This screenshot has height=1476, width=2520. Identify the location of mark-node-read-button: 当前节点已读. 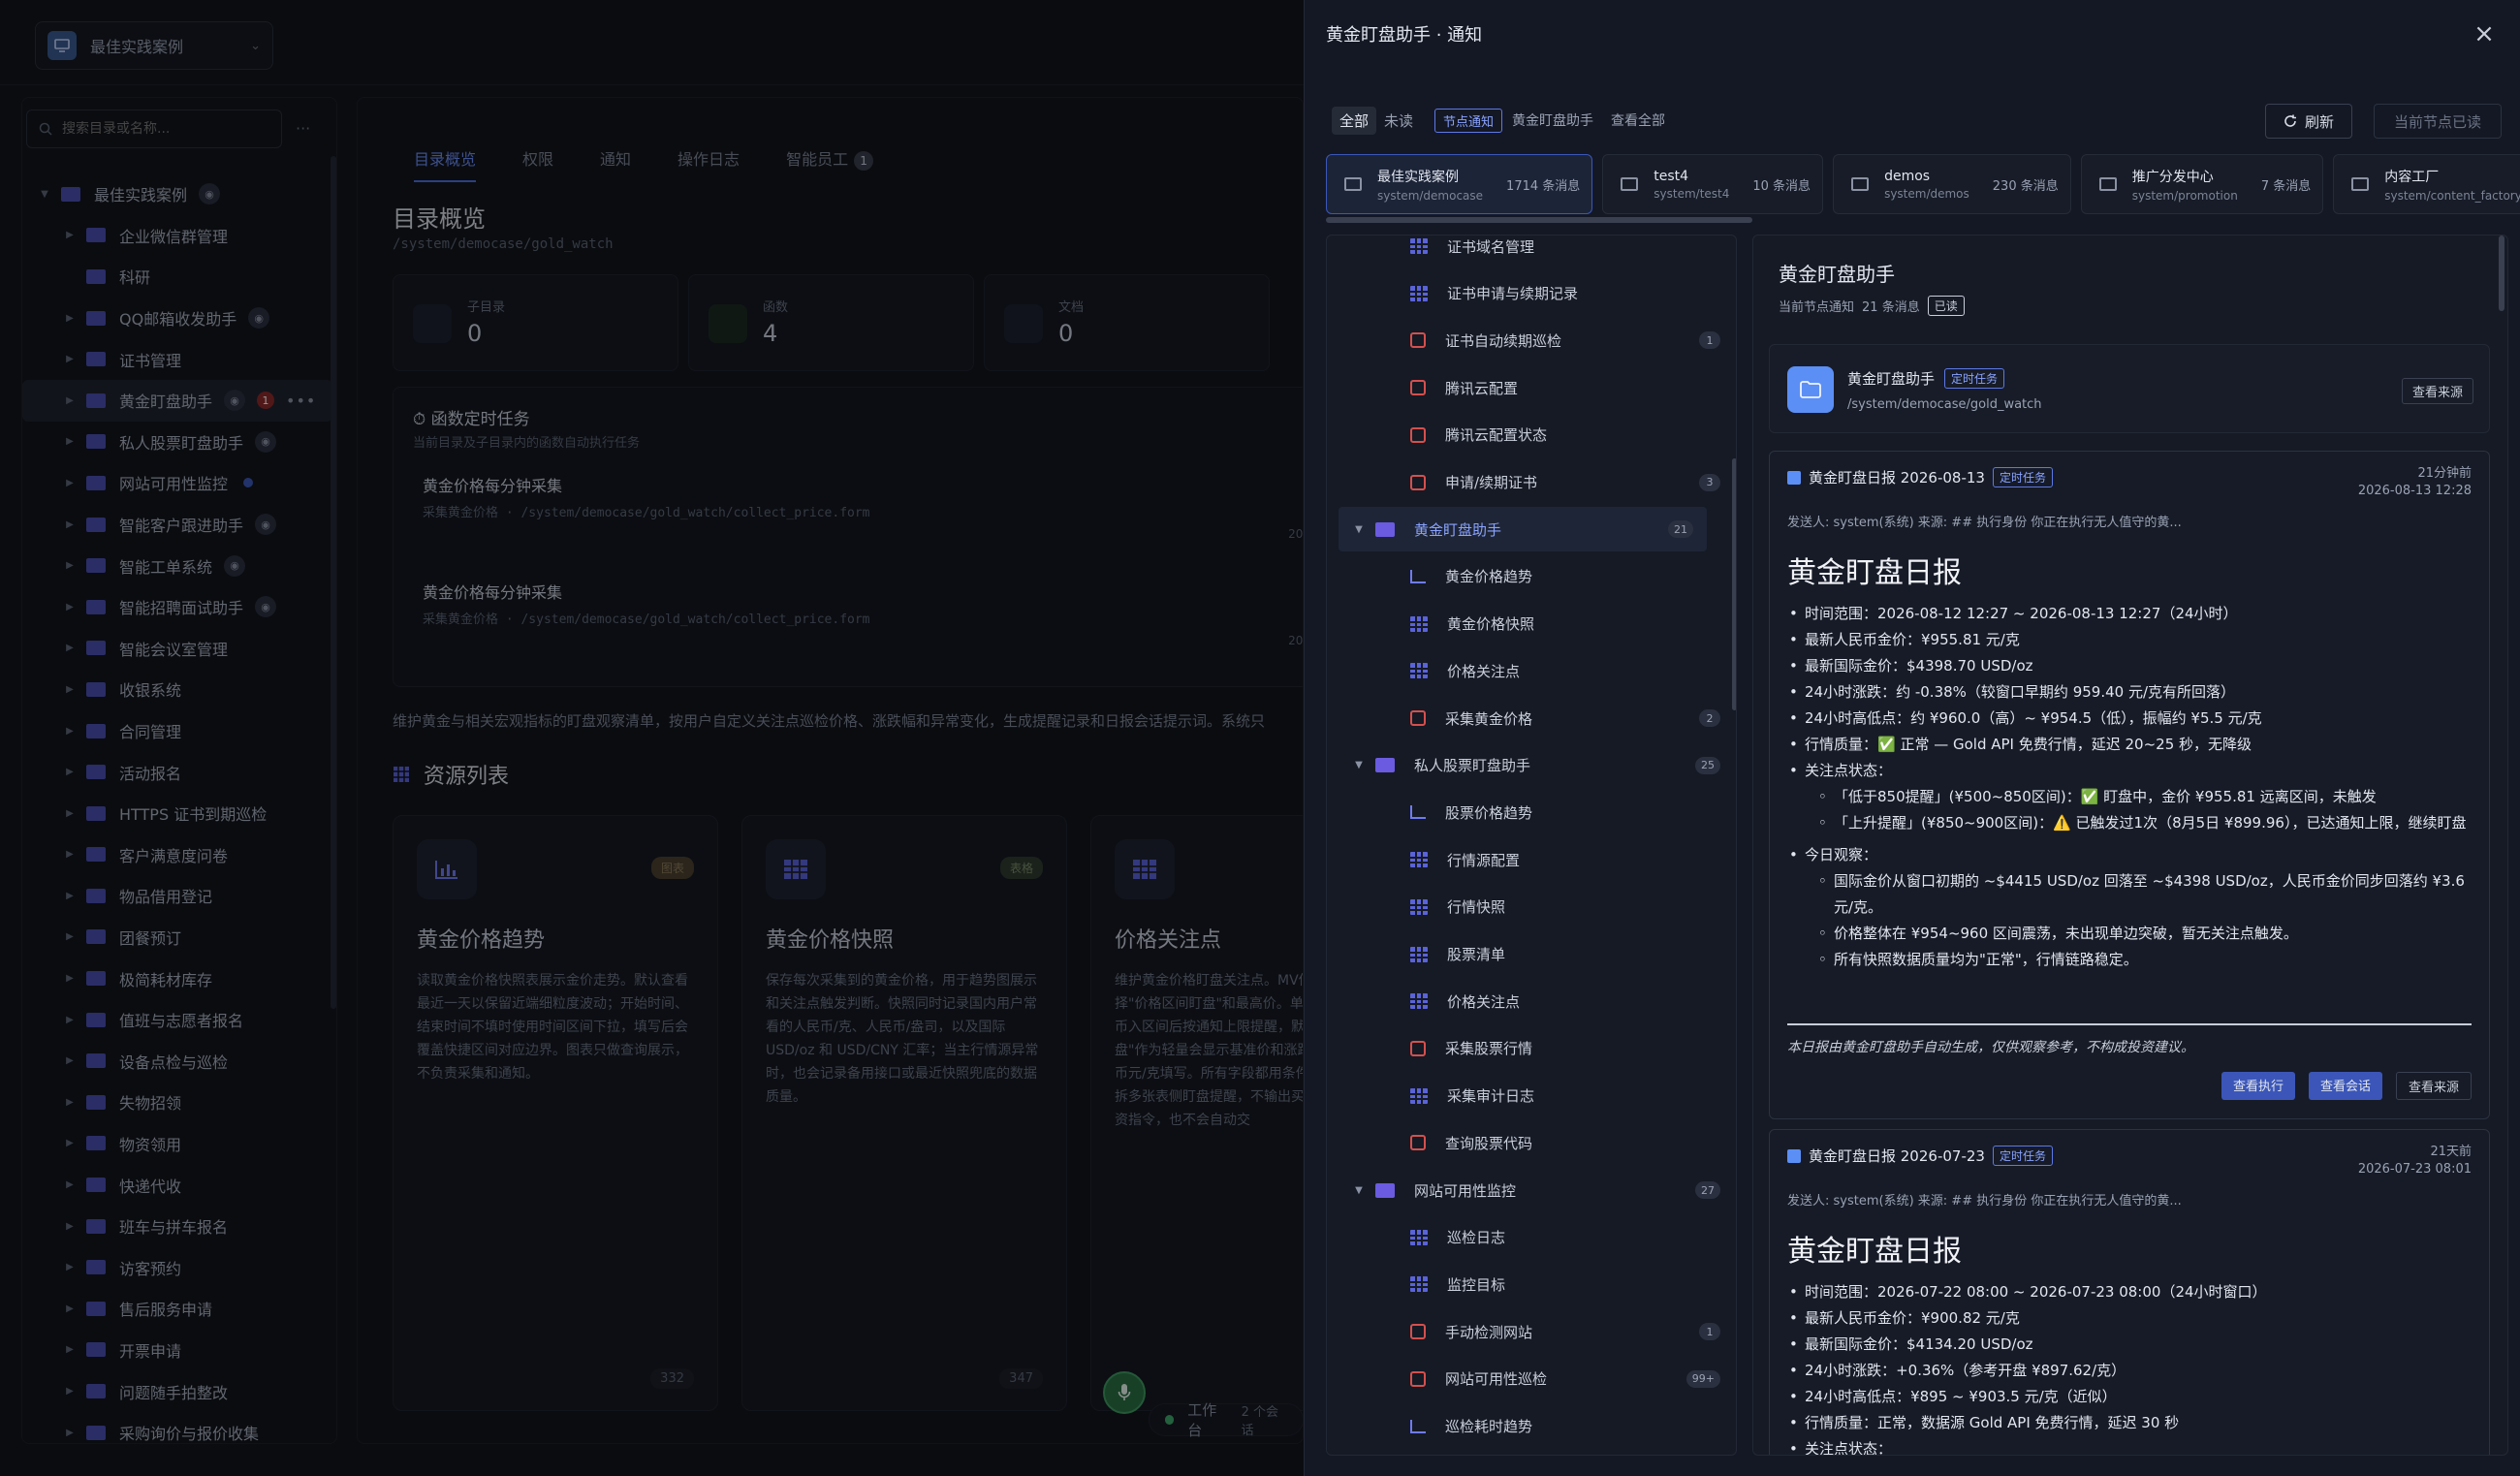
(2438, 121).